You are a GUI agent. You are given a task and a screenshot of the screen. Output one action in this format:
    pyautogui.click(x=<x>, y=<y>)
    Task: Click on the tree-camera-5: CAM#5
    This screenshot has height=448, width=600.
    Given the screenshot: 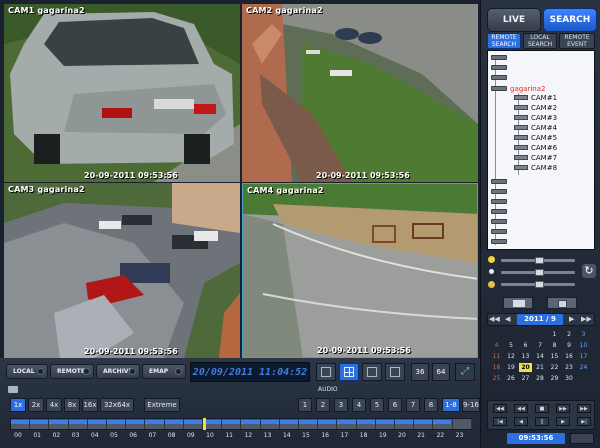 What is the action you would take?
    pyautogui.click(x=535, y=137)
    